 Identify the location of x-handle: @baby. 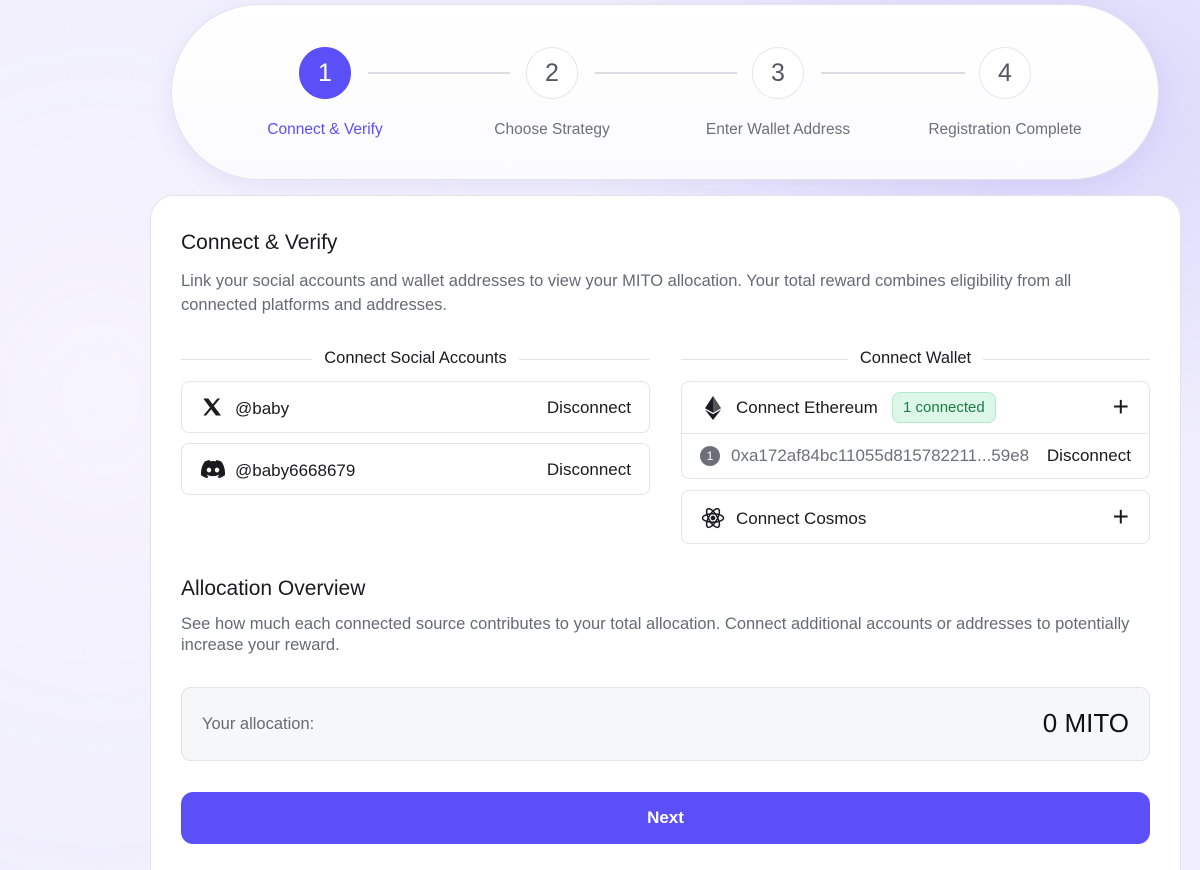
(262, 408).